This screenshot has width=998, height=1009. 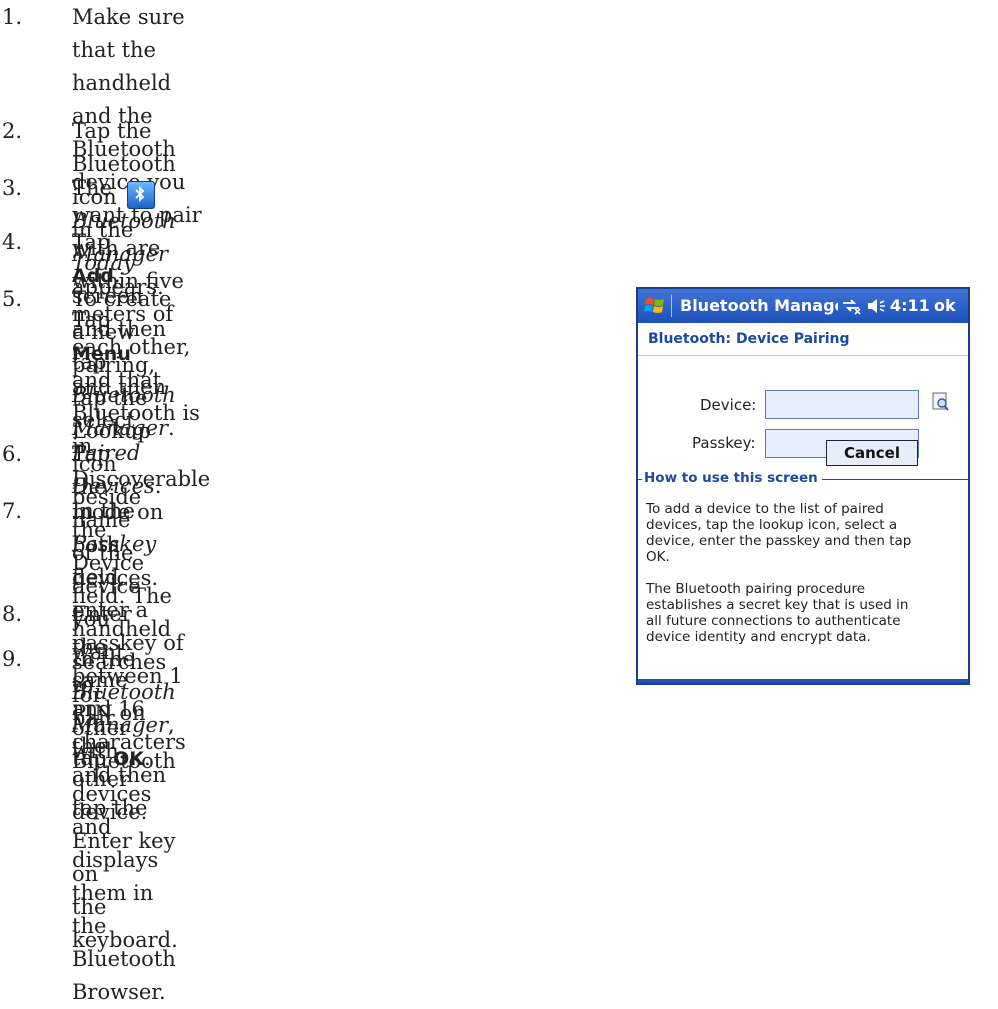 What do you see at coordinates (12, 242) in the screenshot?
I see `step-number: 4.` at bounding box center [12, 242].